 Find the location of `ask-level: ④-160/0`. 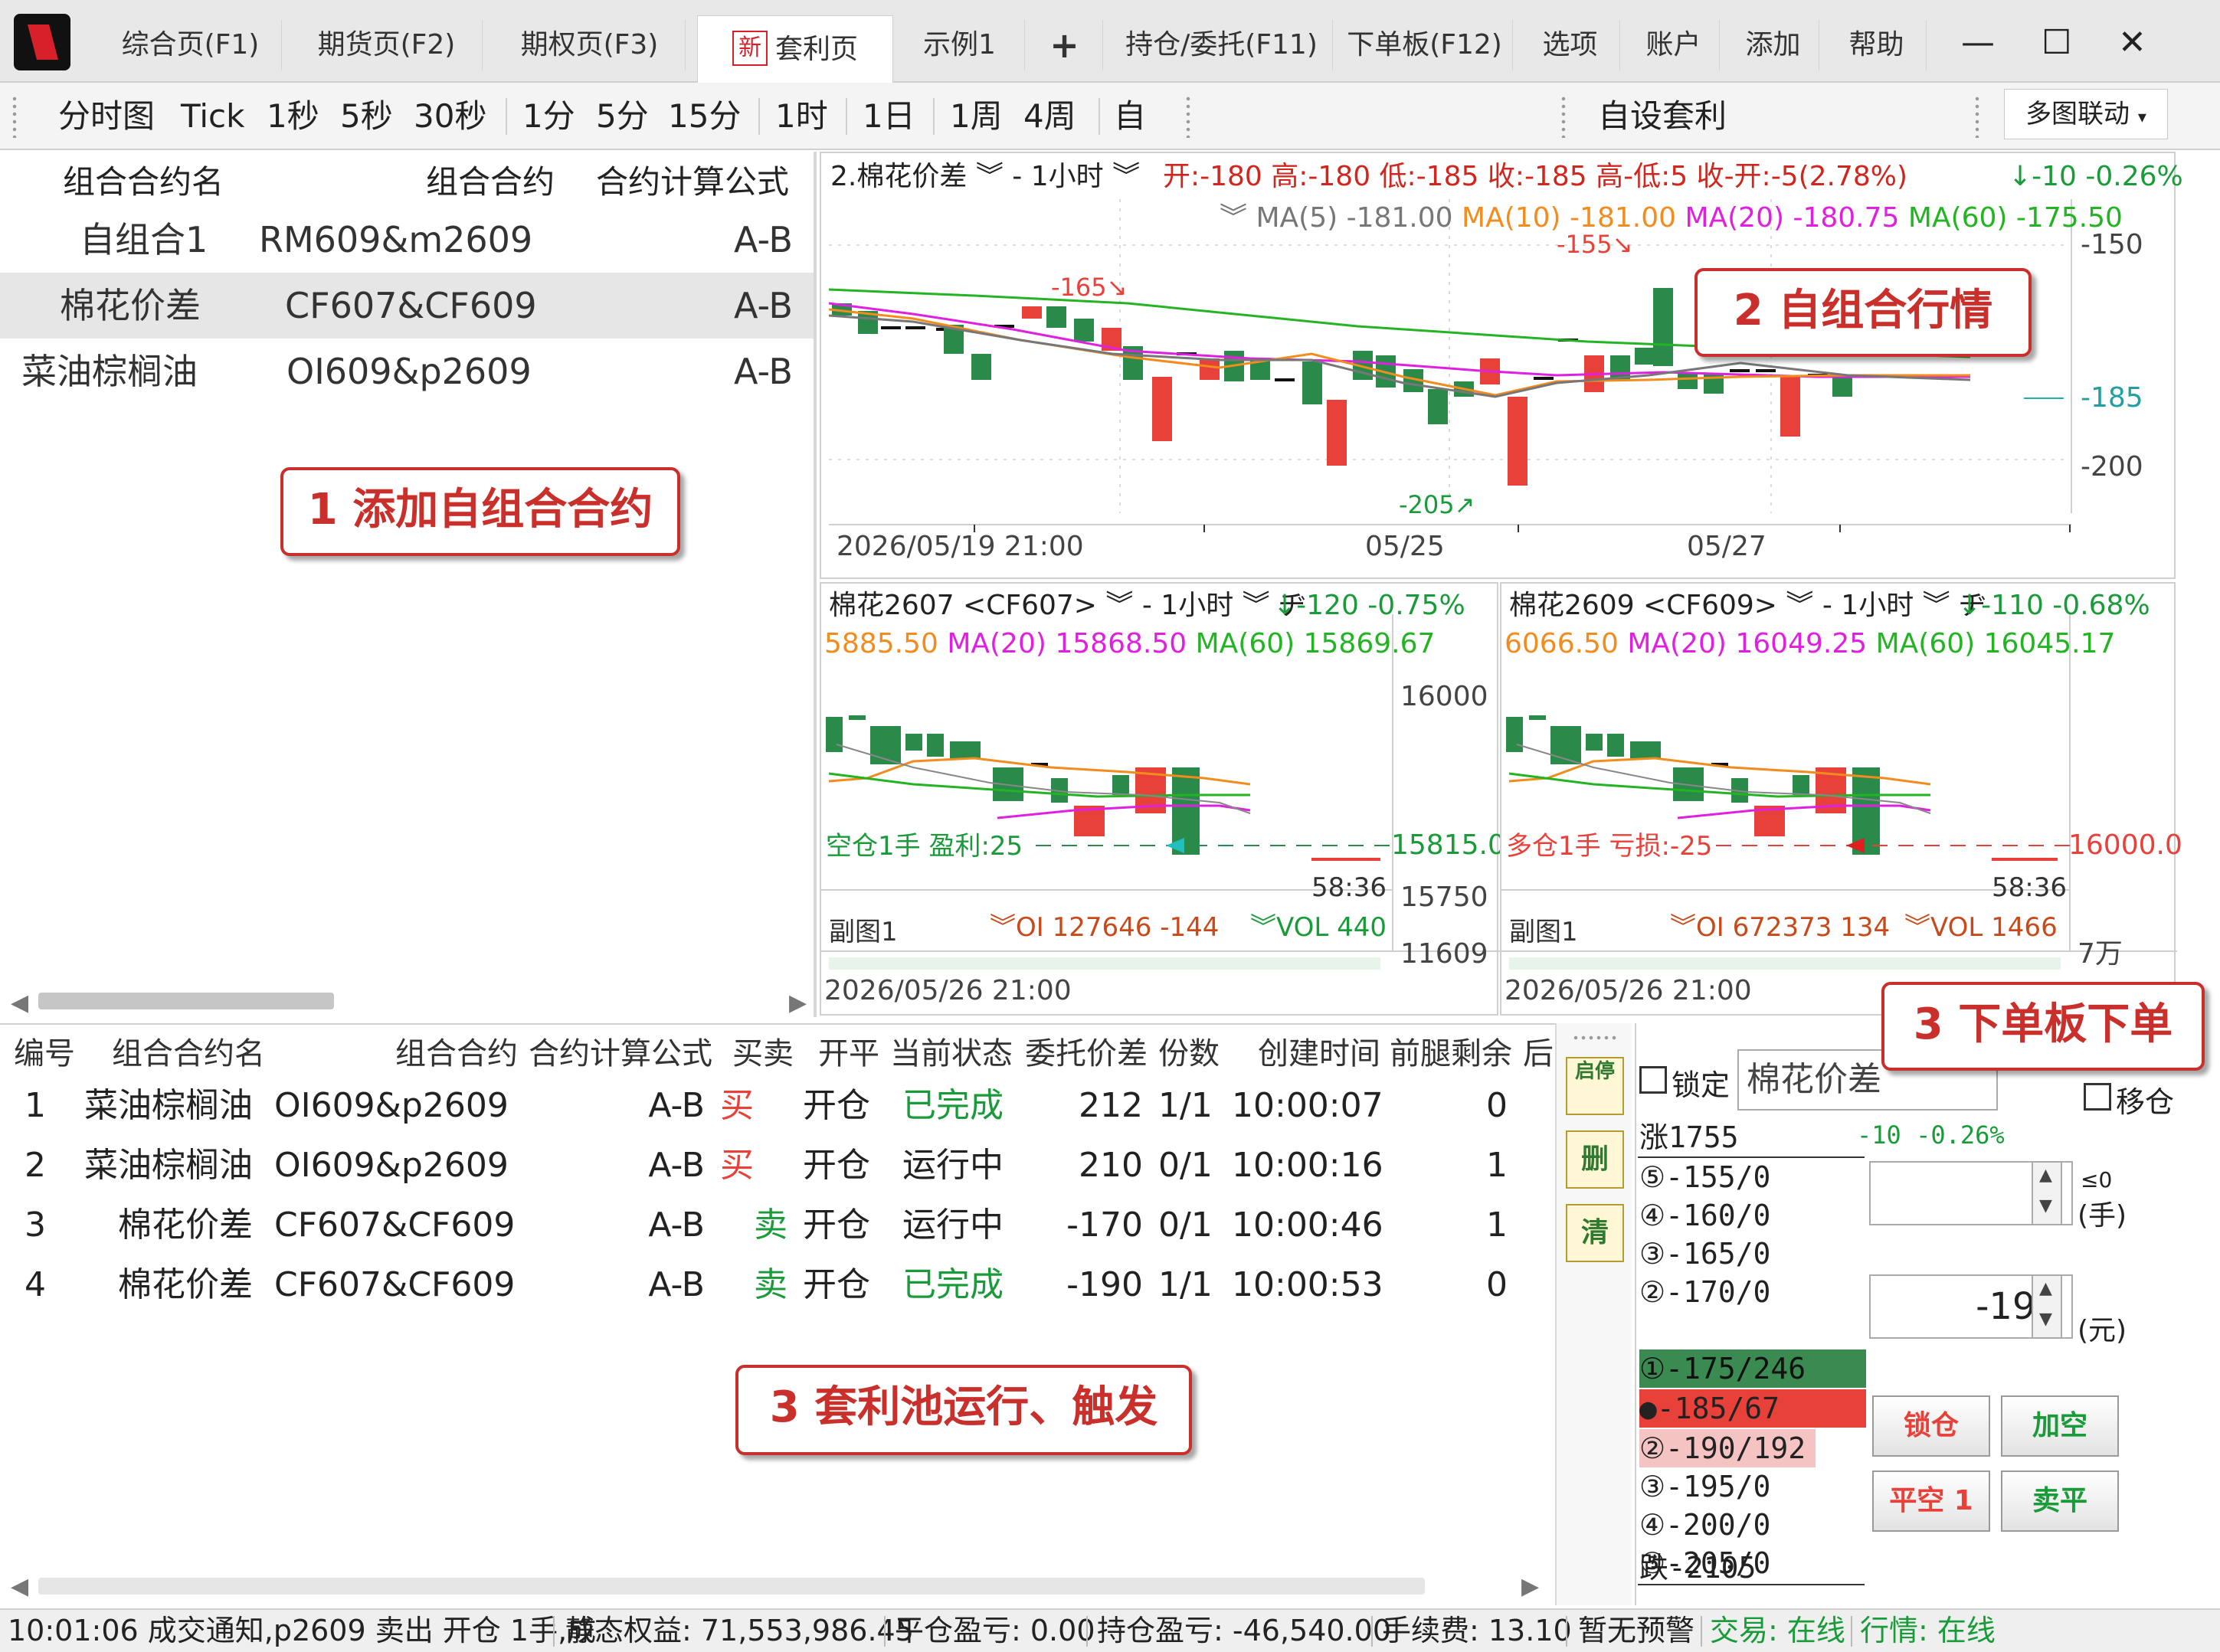

ask-level: ④-160/0 is located at coordinates (1754, 1215).